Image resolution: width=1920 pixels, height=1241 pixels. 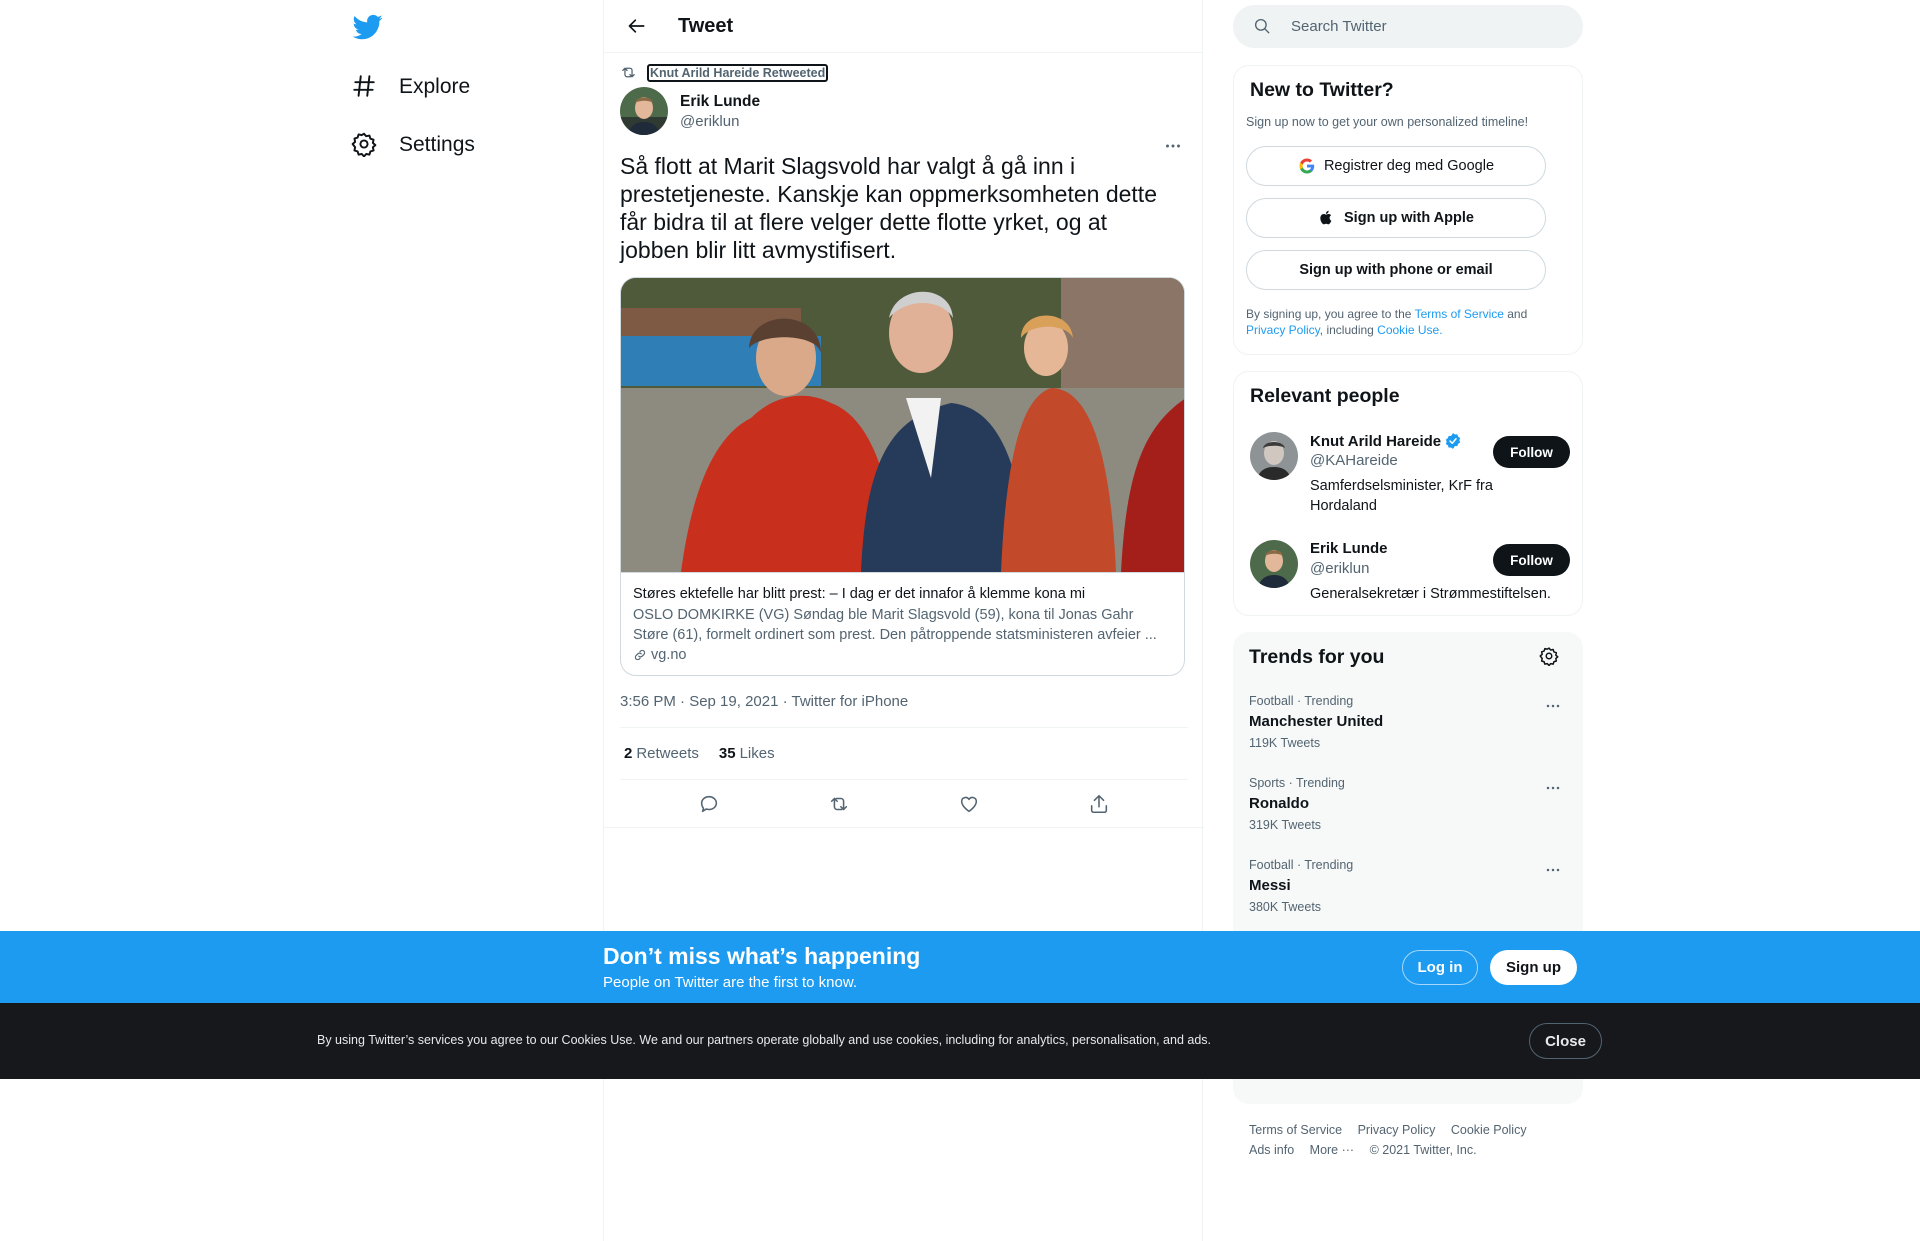 I want to click on person-handle: @eriklun, so click(x=1340, y=568).